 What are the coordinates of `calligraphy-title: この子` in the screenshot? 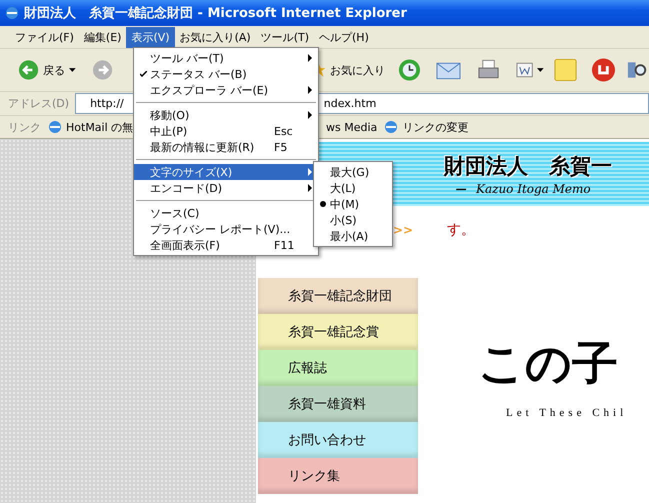 It's located at (548, 363).